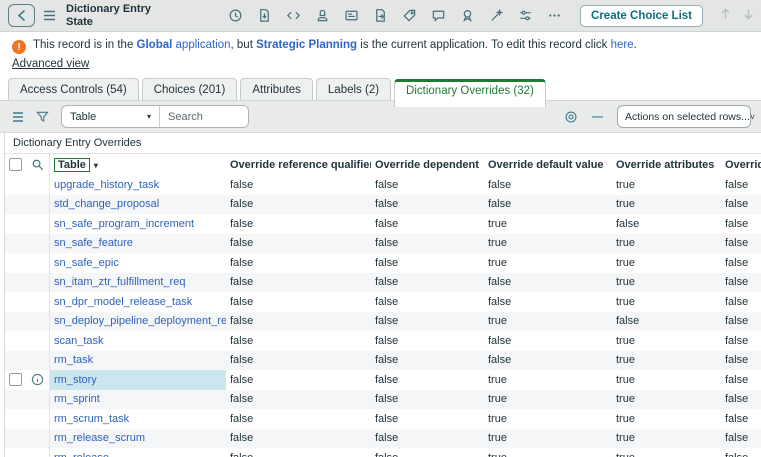  What do you see at coordinates (666, 165) in the screenshot?
I see `column-header-attributes: Override attributes` at bounding box center [666, 165].